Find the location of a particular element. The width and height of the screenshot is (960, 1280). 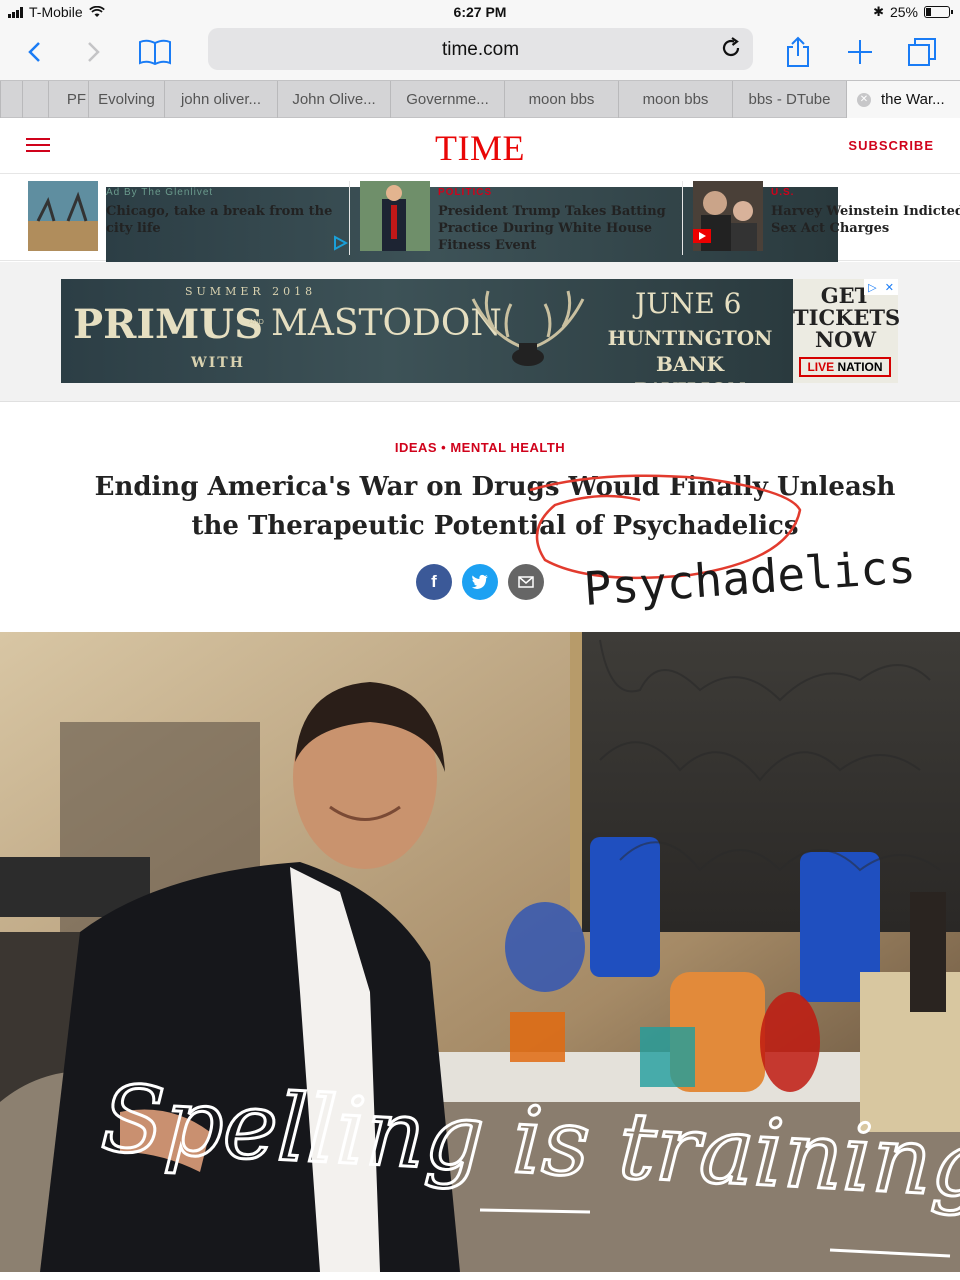

tab-label: bbs - DTube is located at coordinates (789, 99).